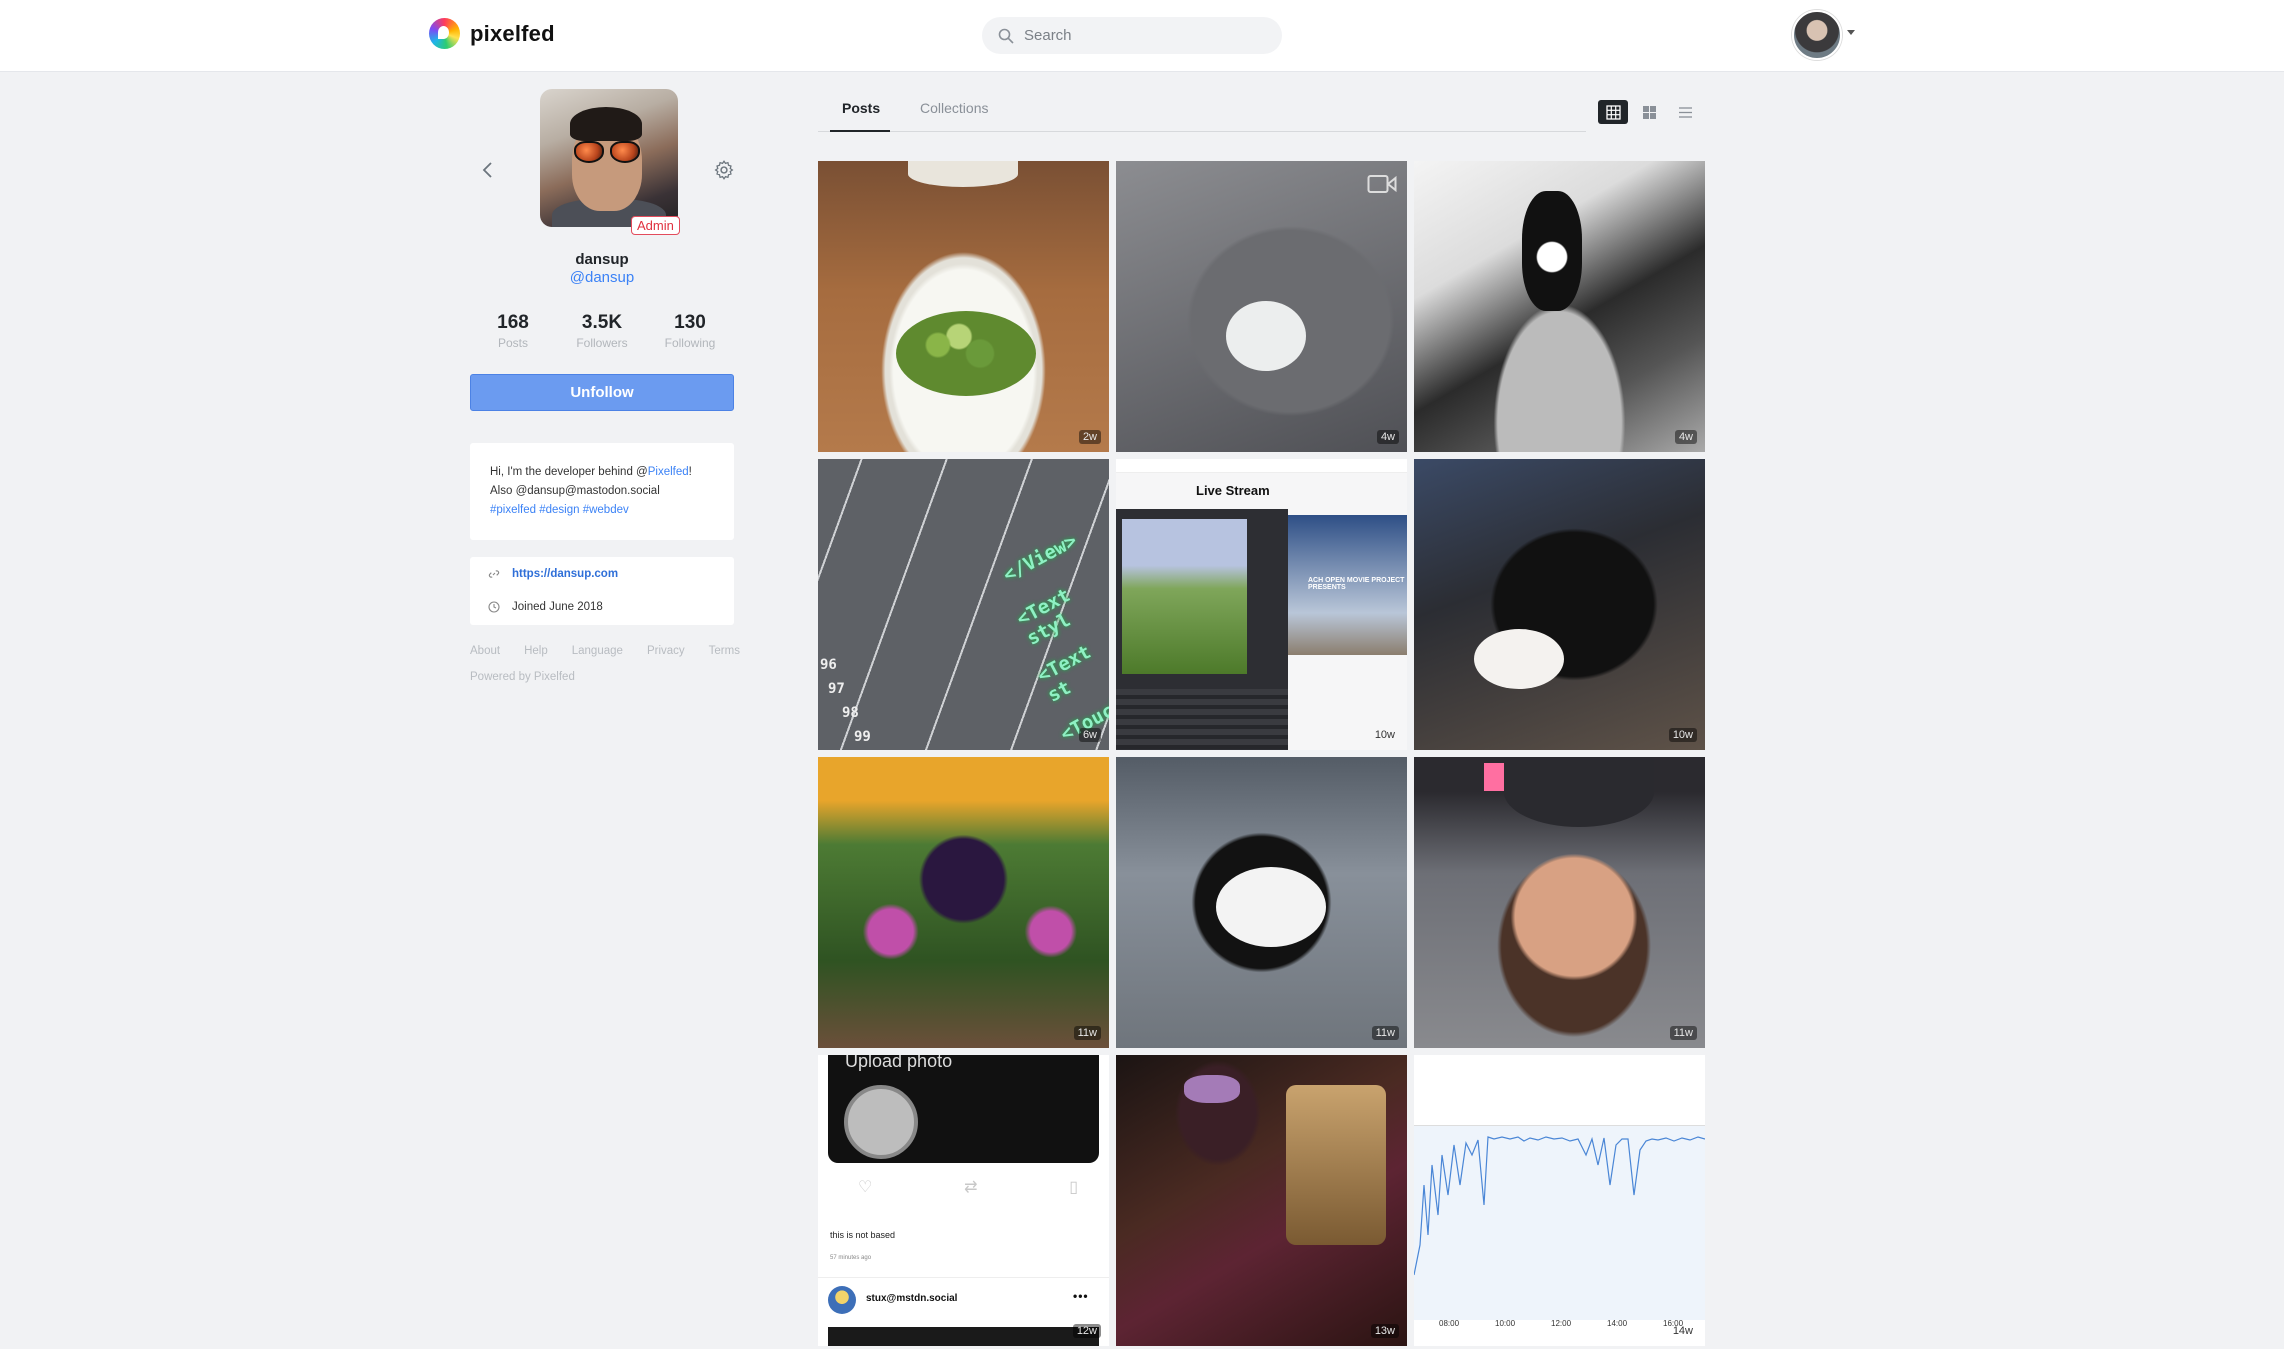 The width and height of the screenshot is (2284, 1349). What do you see at coordinates (1202, 111) in the screenshot?
I see `profile-tabs: Posts Collections` at bounding box center [1202, 111].